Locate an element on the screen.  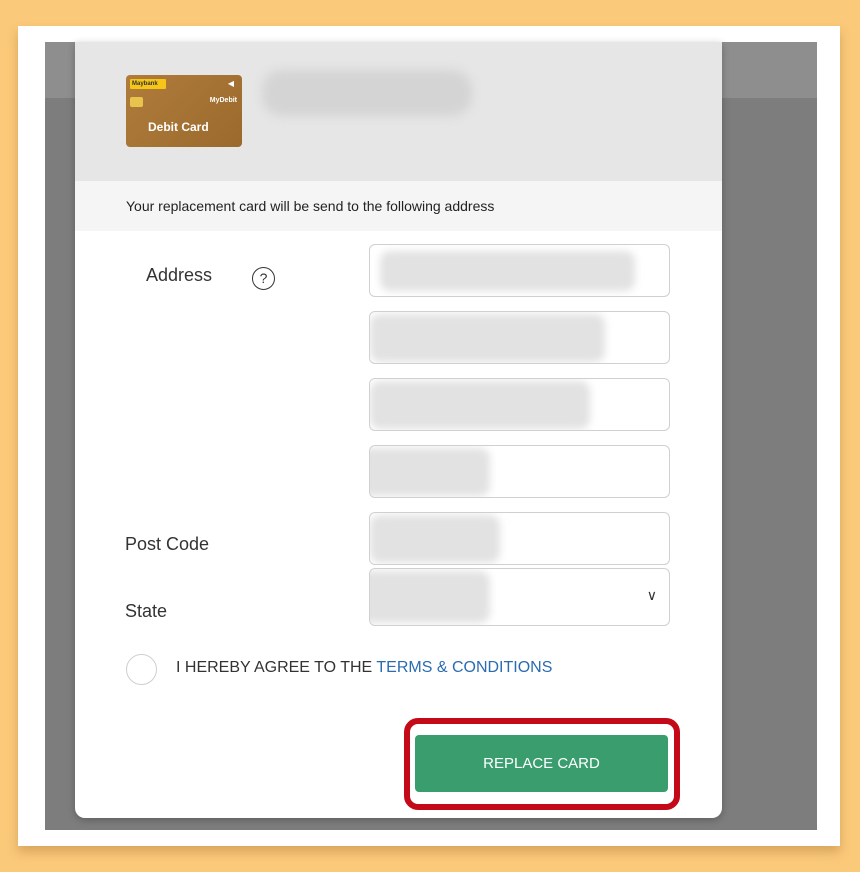
postcode-input is located at coordinates (519, 538).